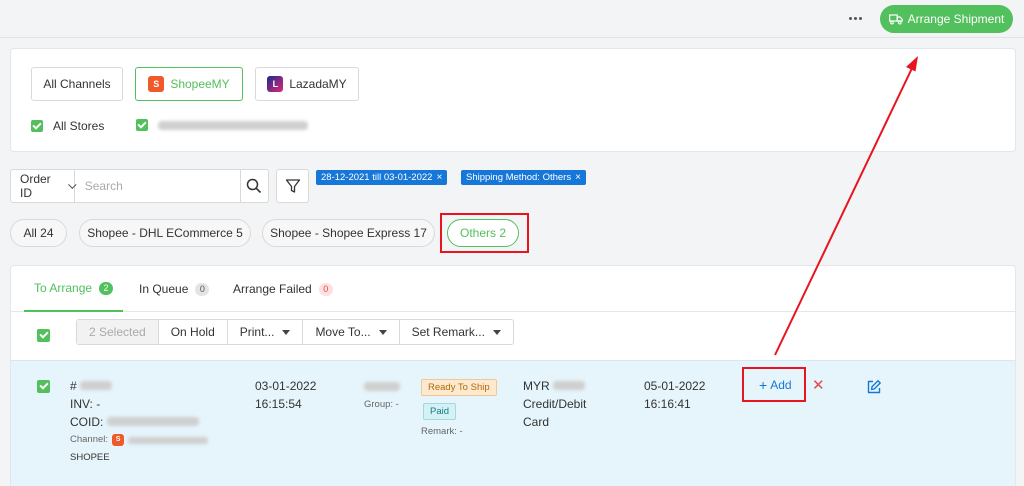 The width and height of the screenshot is (1024, 486). I want to click on filter-button, so click(292, 186).